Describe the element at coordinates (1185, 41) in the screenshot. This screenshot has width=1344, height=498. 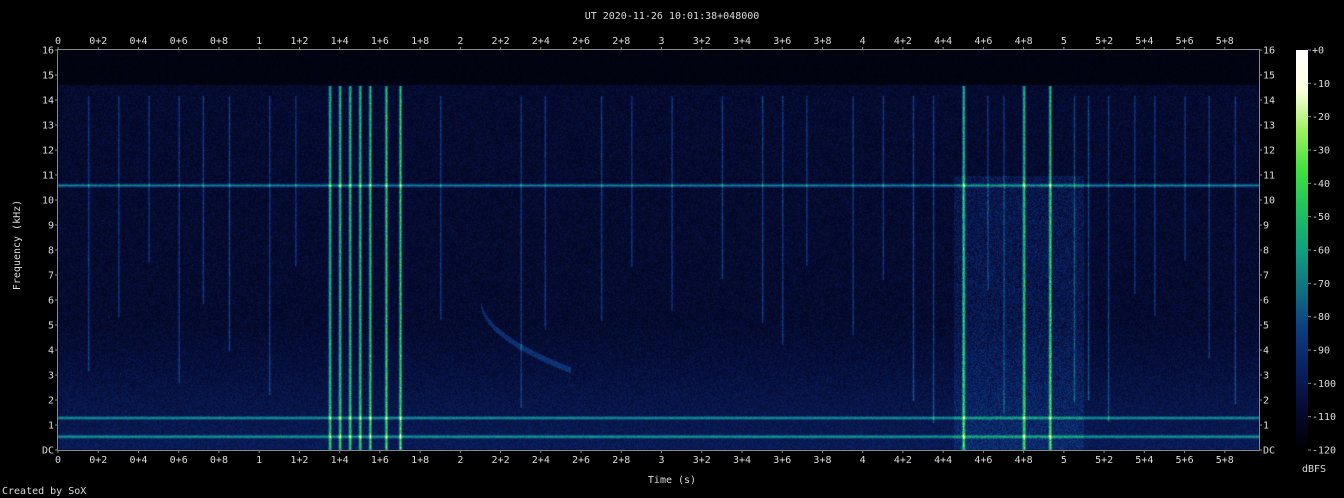
I see `x-tick-label: 5+6` at that location.